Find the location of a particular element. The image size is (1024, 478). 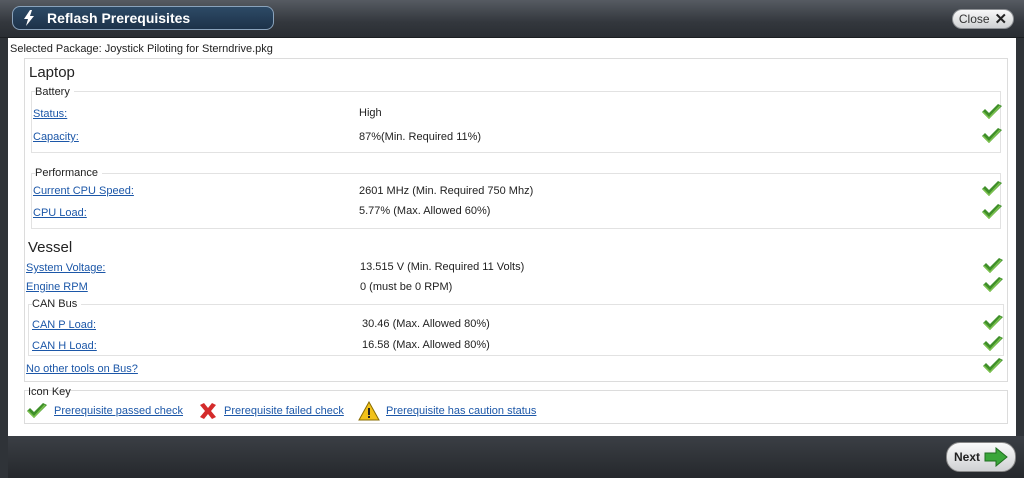

key-caution-link: Prerequisite has caution status is located at coordinates (461, 411).